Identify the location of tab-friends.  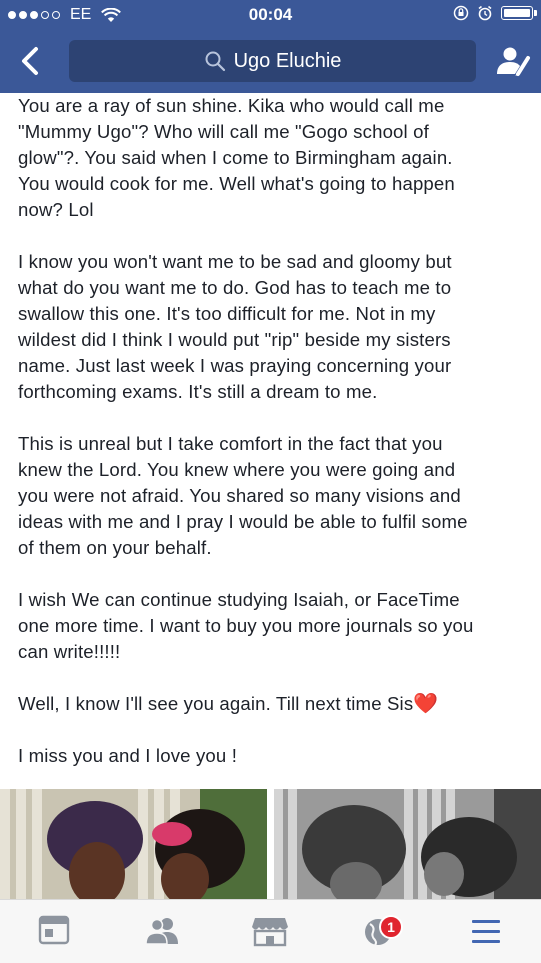
(162, 932).